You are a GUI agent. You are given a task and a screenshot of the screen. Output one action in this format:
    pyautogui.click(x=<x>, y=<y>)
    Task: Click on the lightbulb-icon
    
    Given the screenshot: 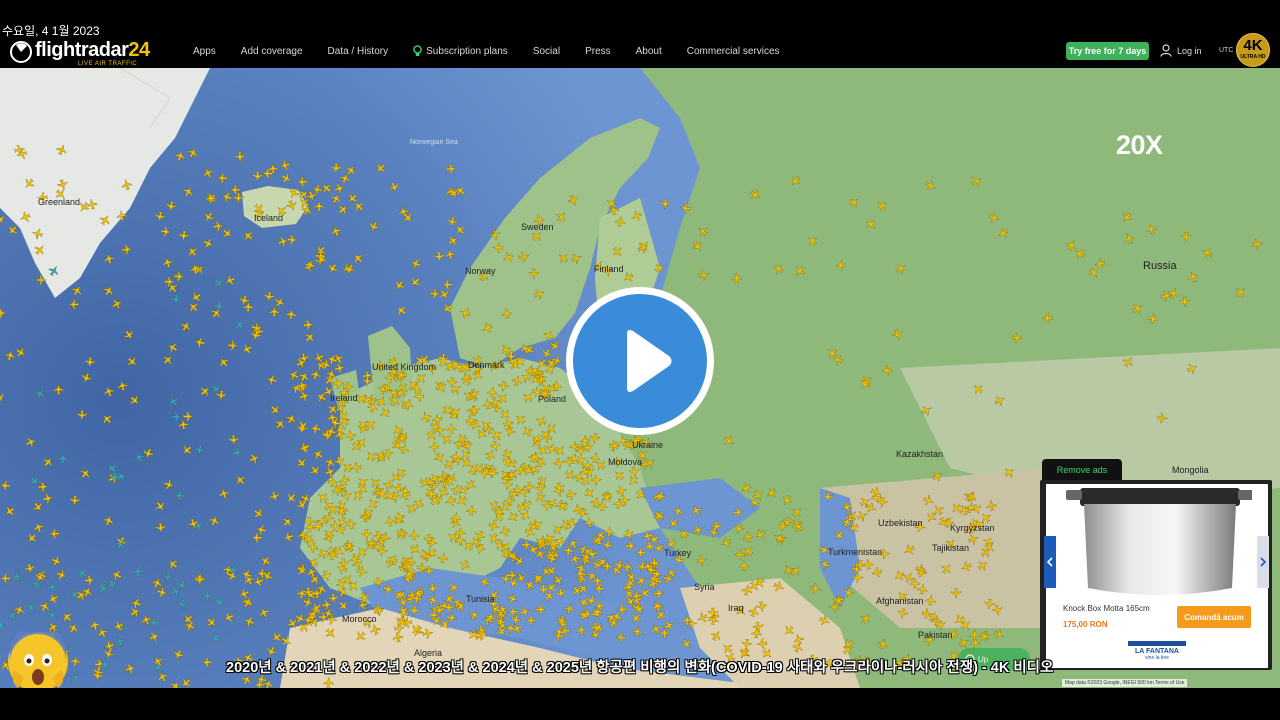 What is the action you would take?
    pyautogui.click(x=417, y=50)
    